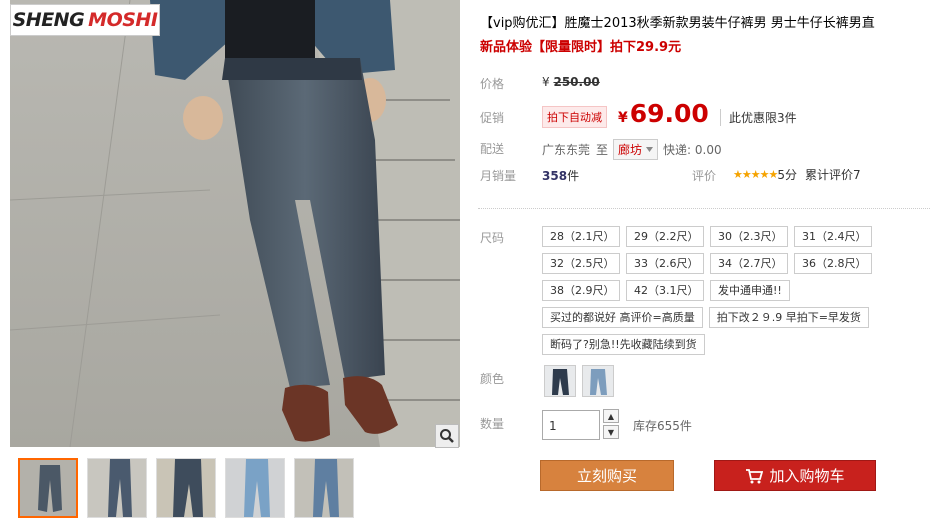 The height and width of the screenshot is (523, 930). I want to click on original-price: ¥ 250.00, so click(571, 82).